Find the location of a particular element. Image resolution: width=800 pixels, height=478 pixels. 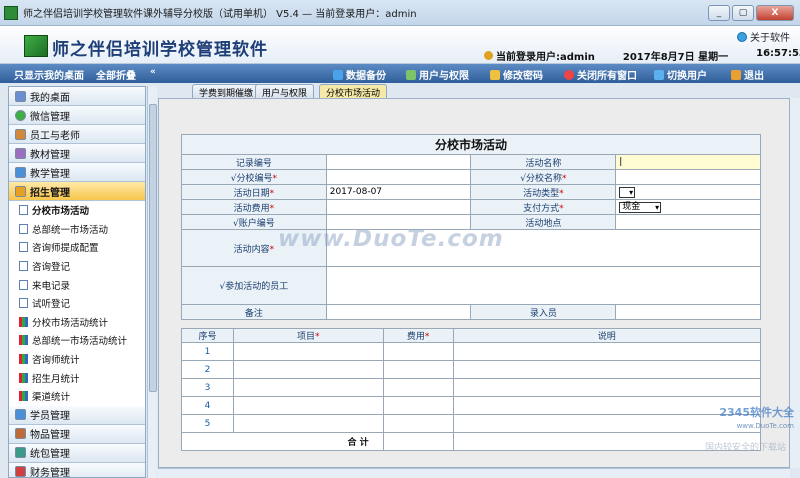

sidebar-item-label: 咨询师统计 is located at coordinates (56, 361).